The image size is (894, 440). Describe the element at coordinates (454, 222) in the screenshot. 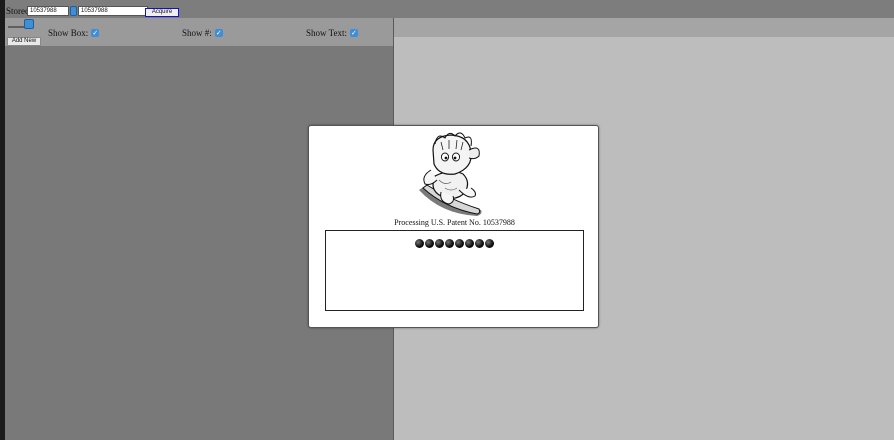

I see `processing-status-text: Processing U.S. Patent No. 10537988` at that location.